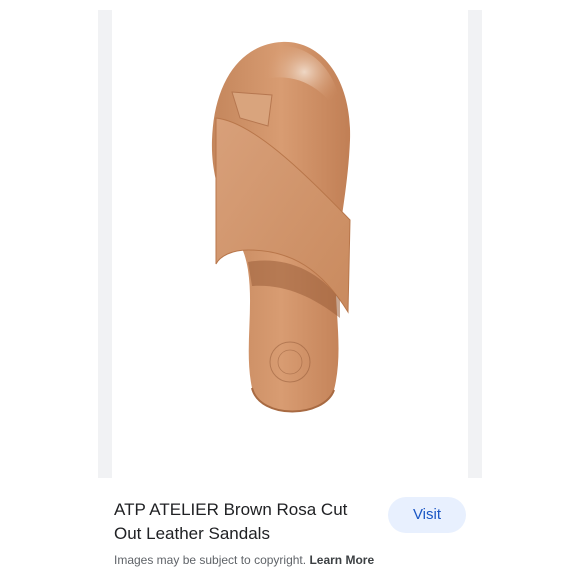 This screenshot has height=580, width=580. Describe the element at coordinates (210, 560) in the screenshot. I see `copyright-text: Images may be subject to copyright.` at that location.